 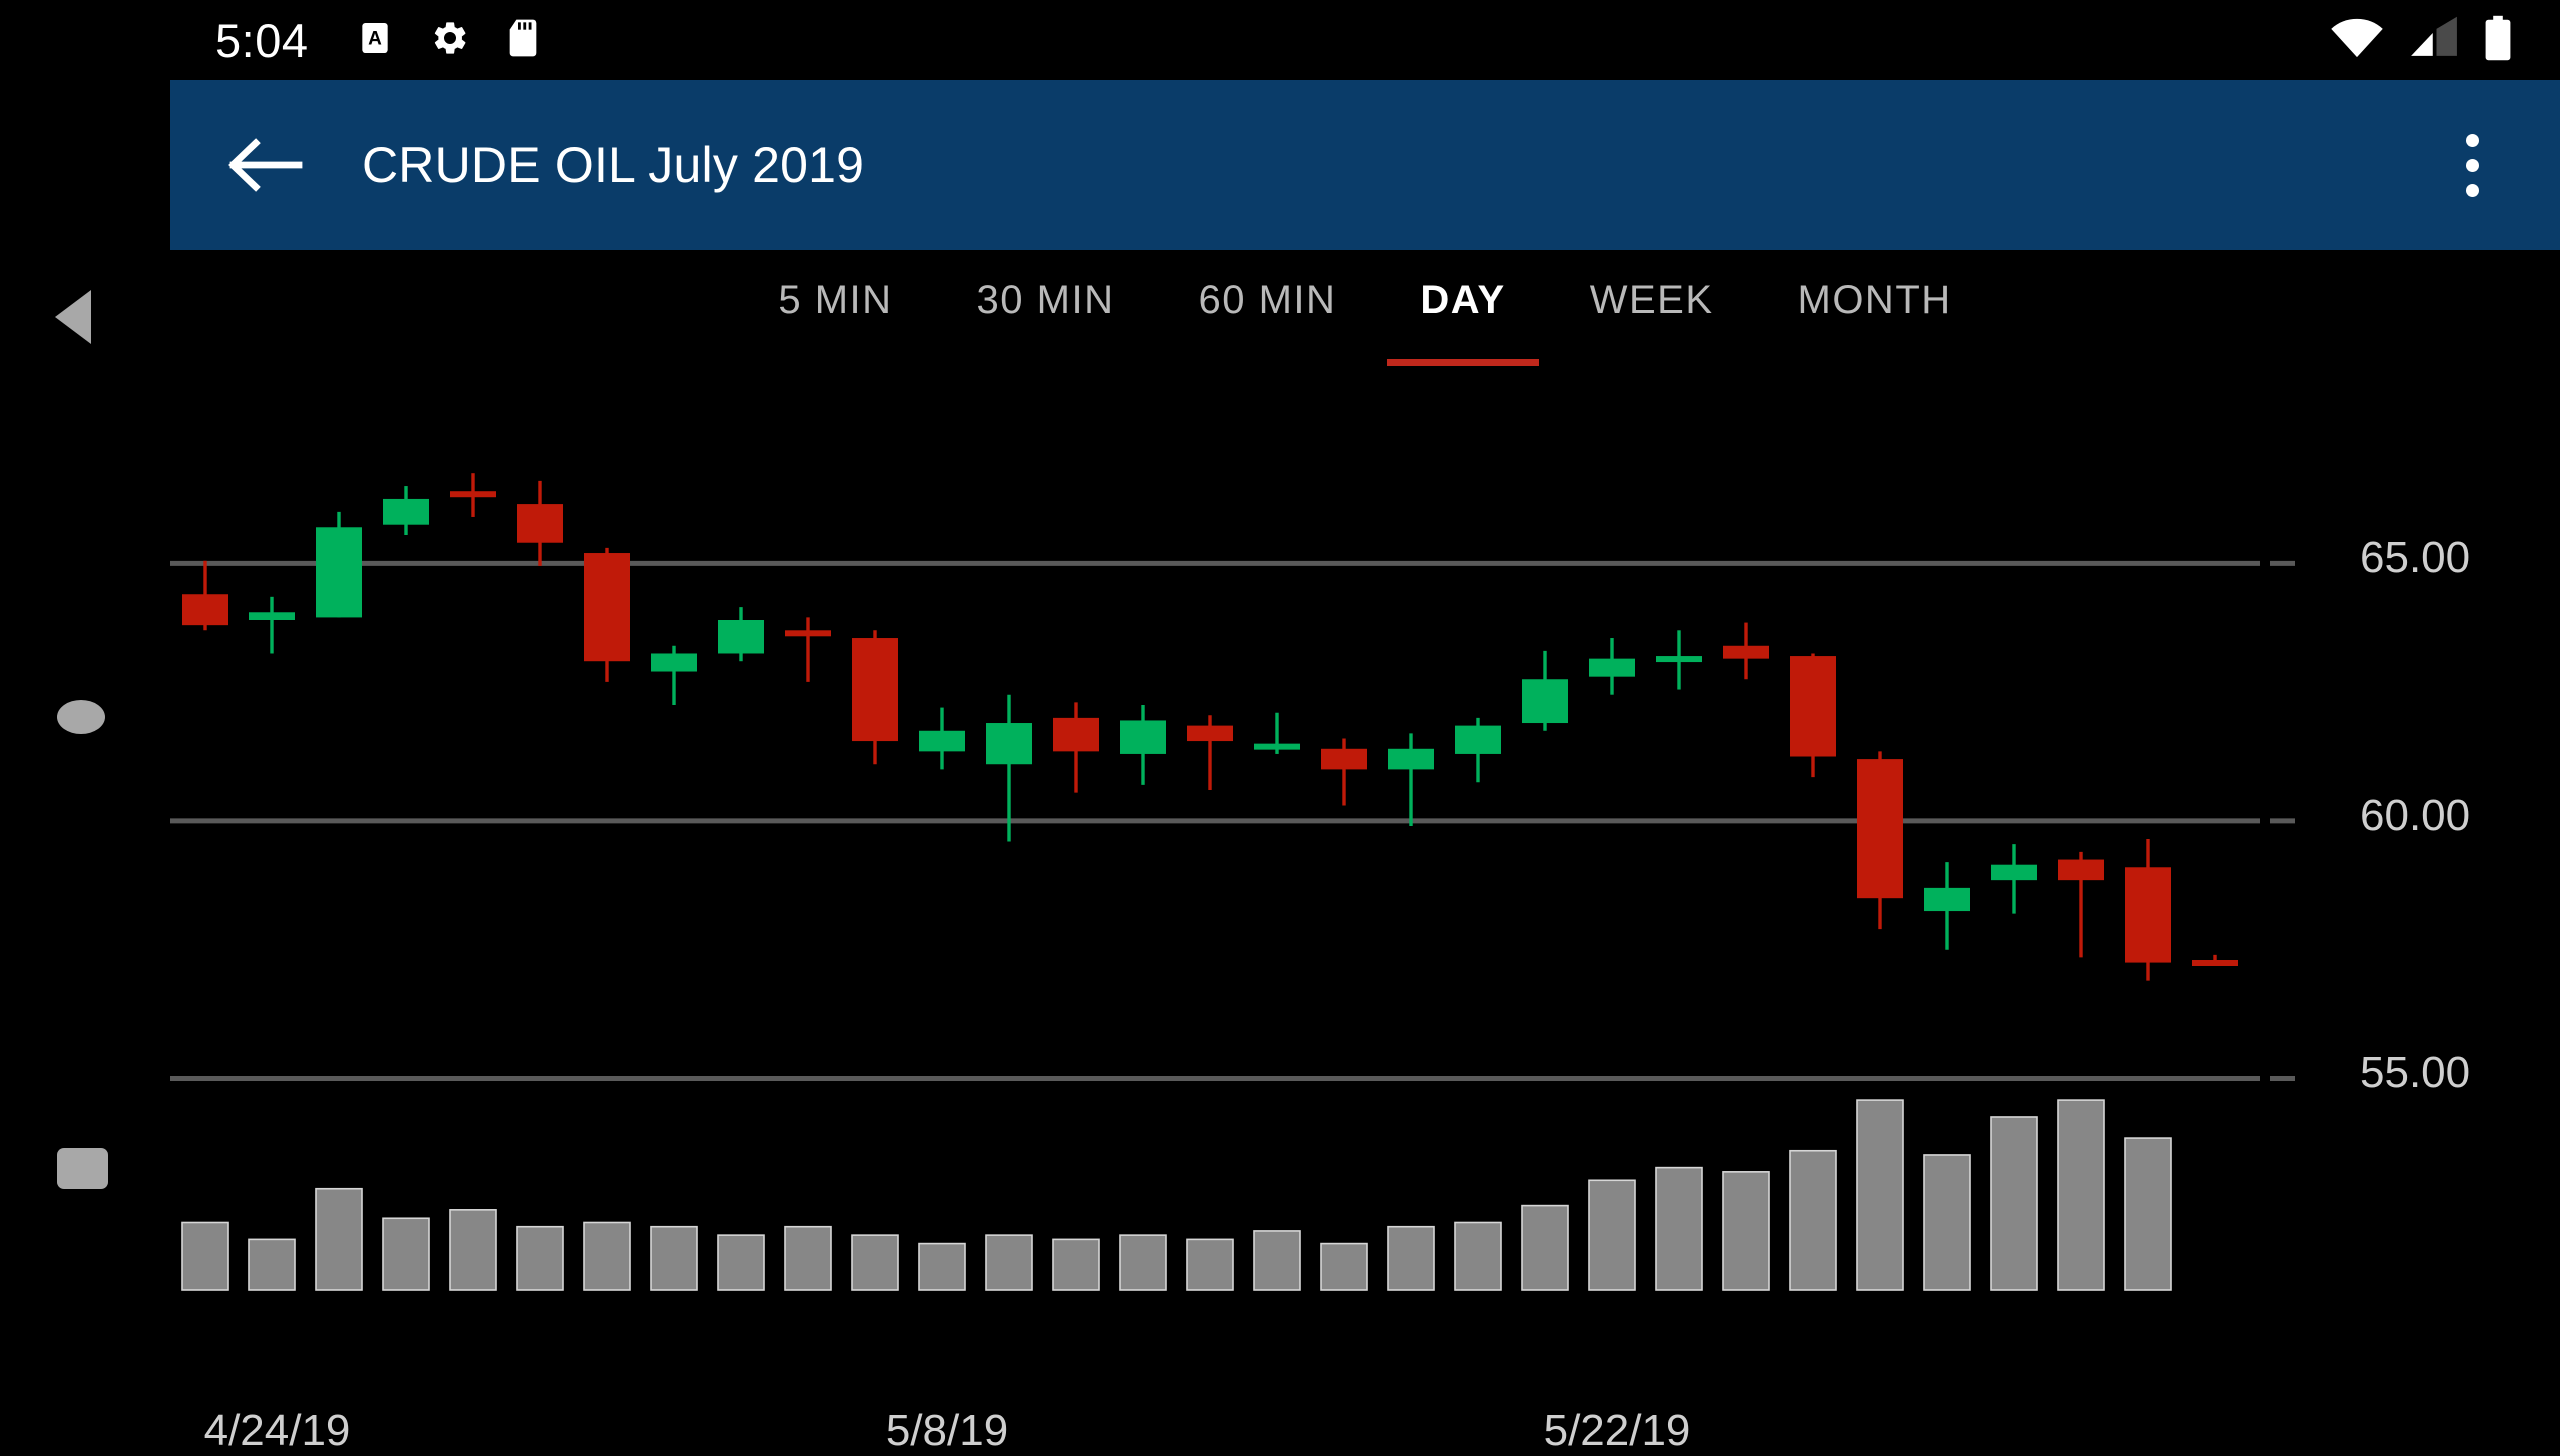 I want to click on x-axis-label: 5/8/19, so click(x=947, y=1430).